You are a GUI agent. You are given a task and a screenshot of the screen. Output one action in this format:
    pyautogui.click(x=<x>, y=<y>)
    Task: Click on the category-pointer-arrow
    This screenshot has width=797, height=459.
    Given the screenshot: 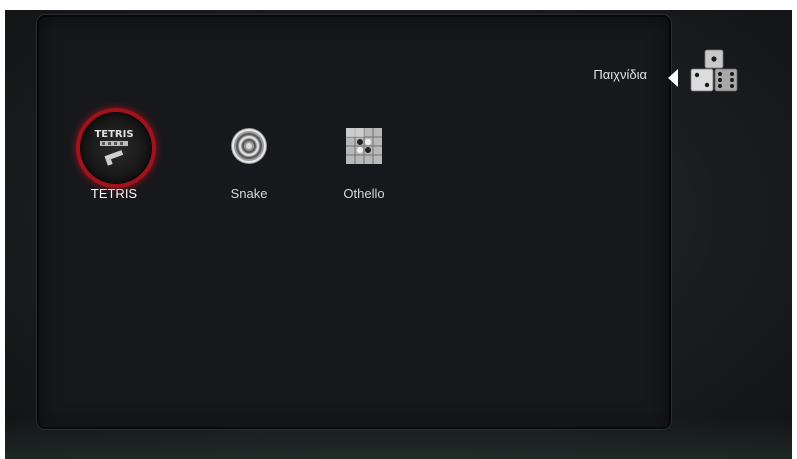 What is the action you would take?
    pyautogui.click(x=673, y=78)
    